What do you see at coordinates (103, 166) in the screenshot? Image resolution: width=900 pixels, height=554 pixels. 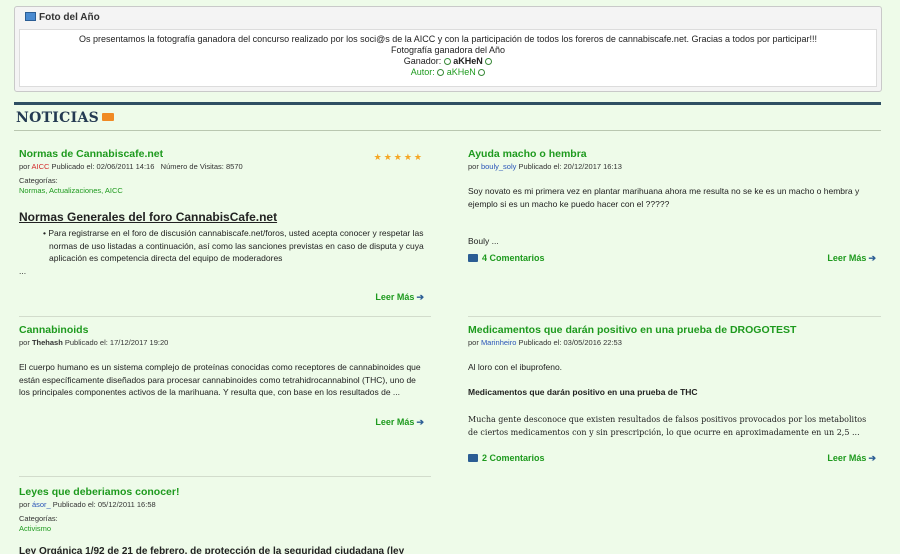 I see `article-date: Publicado el: 02/06/2011 14:16` at bounding box center [103, 166].